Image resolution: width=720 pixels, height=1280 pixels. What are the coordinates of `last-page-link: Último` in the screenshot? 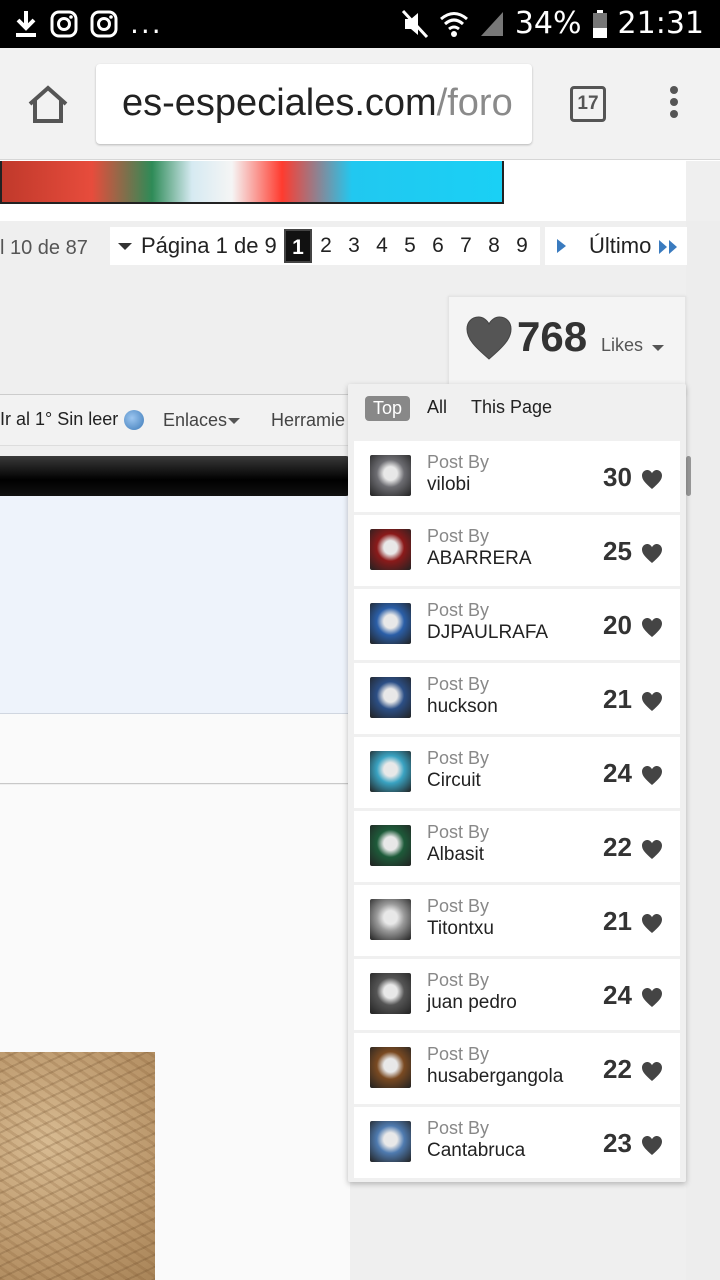 It's located at (616, 246).